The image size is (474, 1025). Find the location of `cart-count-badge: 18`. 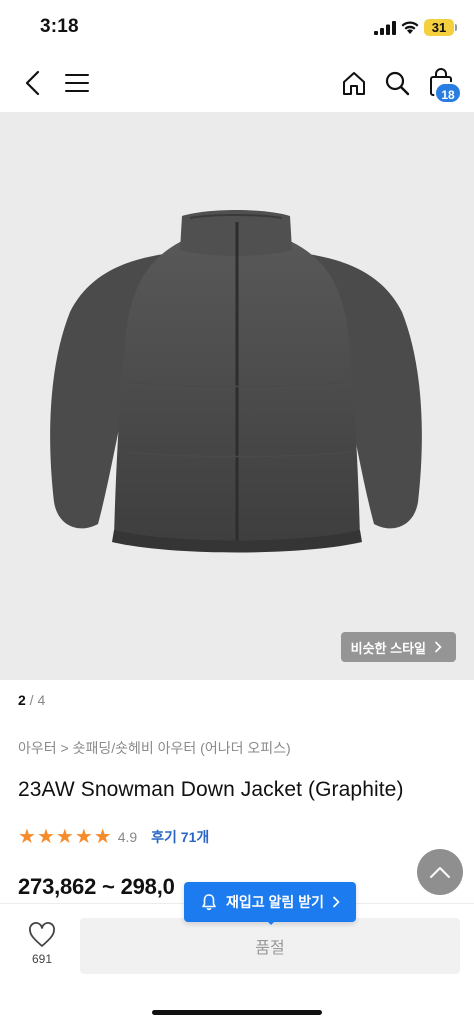

cart-count-badge: 18 is located at coordinates (448, 93).